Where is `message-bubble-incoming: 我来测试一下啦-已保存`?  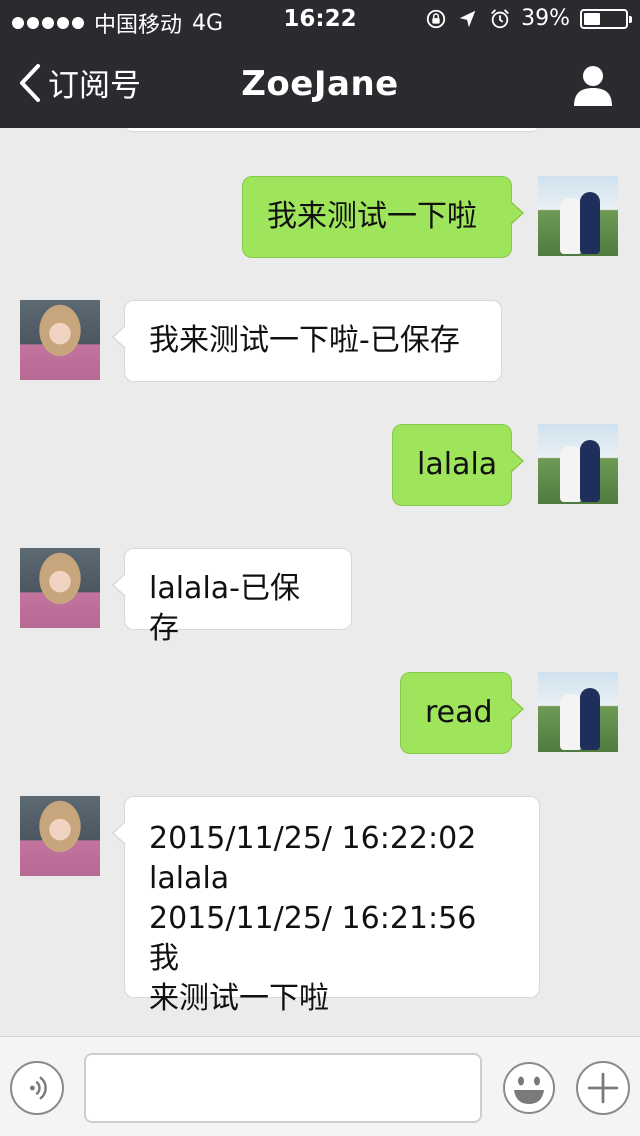
message-bubble-incoming: 我来测试一下啦-已保存 is located at coordinates (307, 341).